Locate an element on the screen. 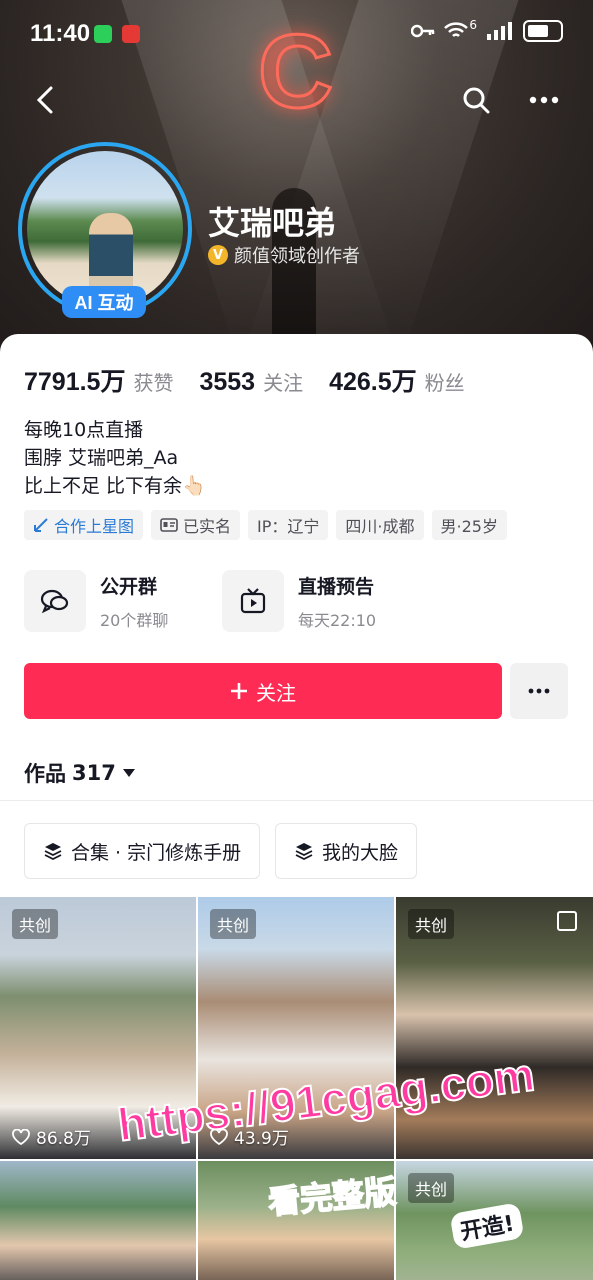 Image resolution: width=593 pixels, height=1280 pixels. works-count: 317 is located at coordinates (94, 773).